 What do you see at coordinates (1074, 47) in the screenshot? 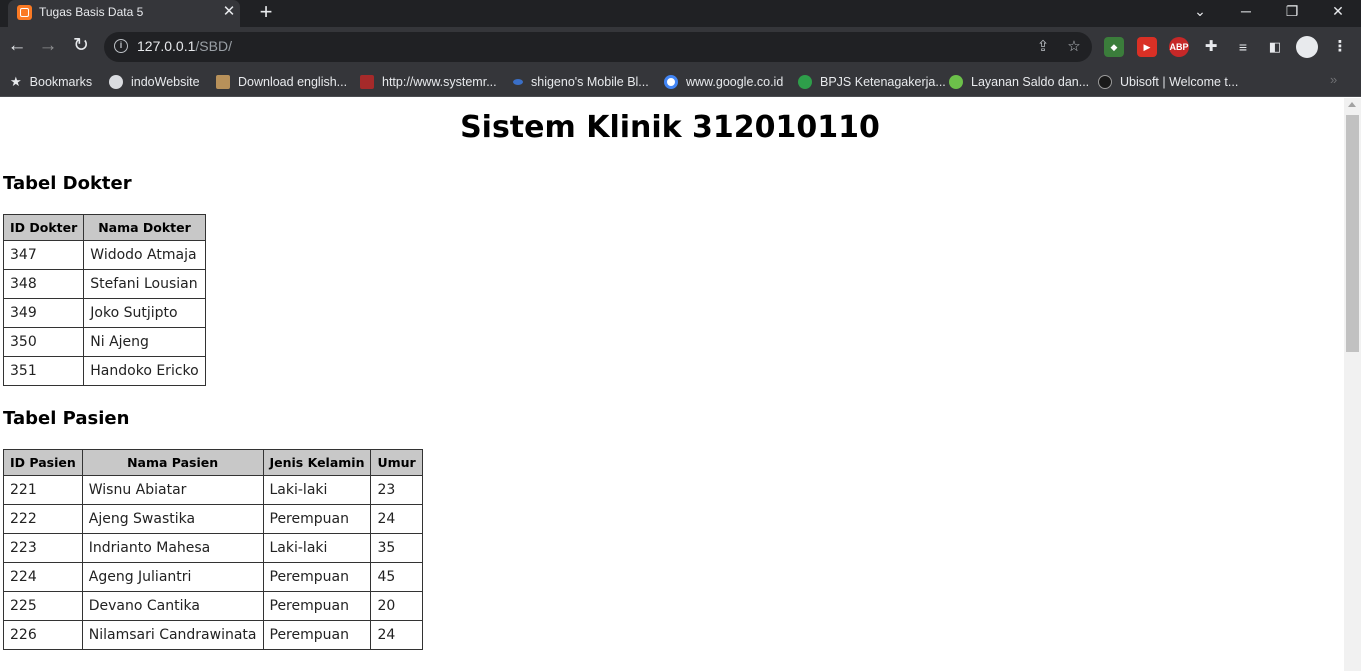
I see `bookmark-star-icon: ☆` at bounding box center [1074, 47].